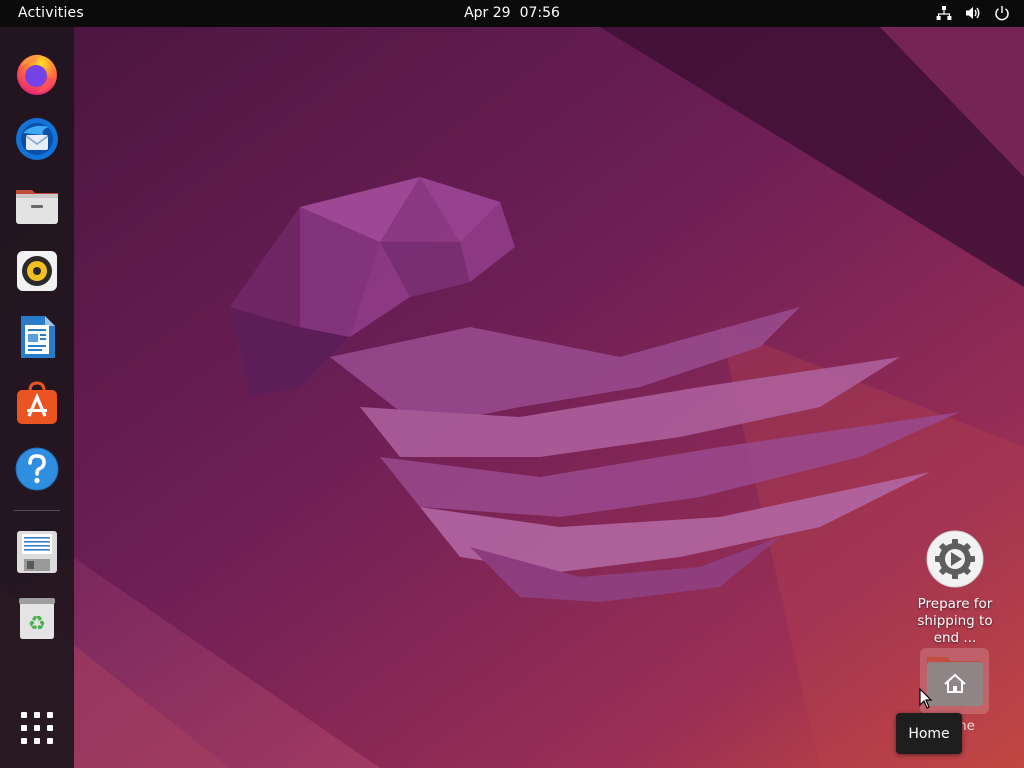 Image resolution: width=1024 pixels, height=768 pixels. What do you see at coordinates (944, 13) in the screenshot?
I see `network-icon` at bounding box center [944, 13].